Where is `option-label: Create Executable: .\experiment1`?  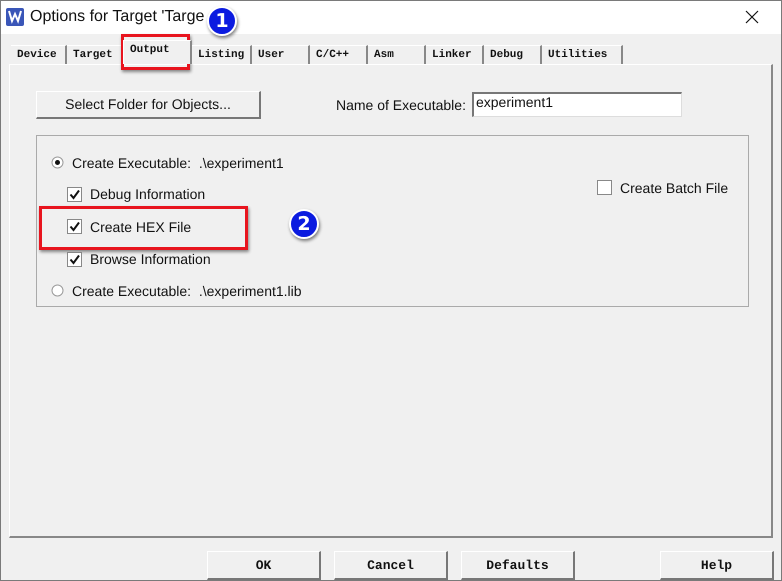 option-label: Create Executable: .\experiment1 is located at coordinates (178, 162).